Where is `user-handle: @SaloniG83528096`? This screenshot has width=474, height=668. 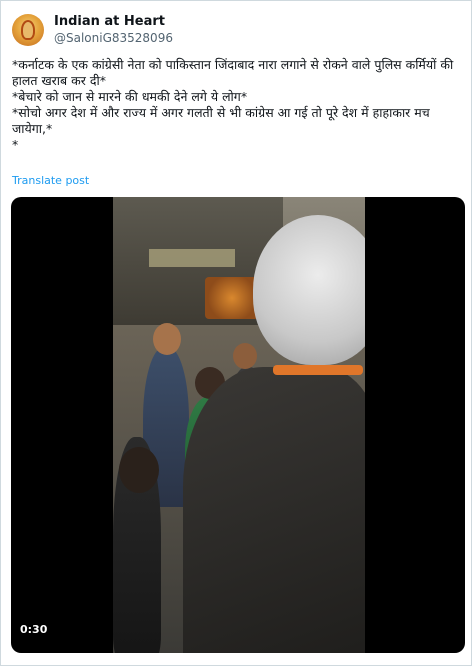 user-handle: @SaloniG83528096 is located at coordinates (113, 38).